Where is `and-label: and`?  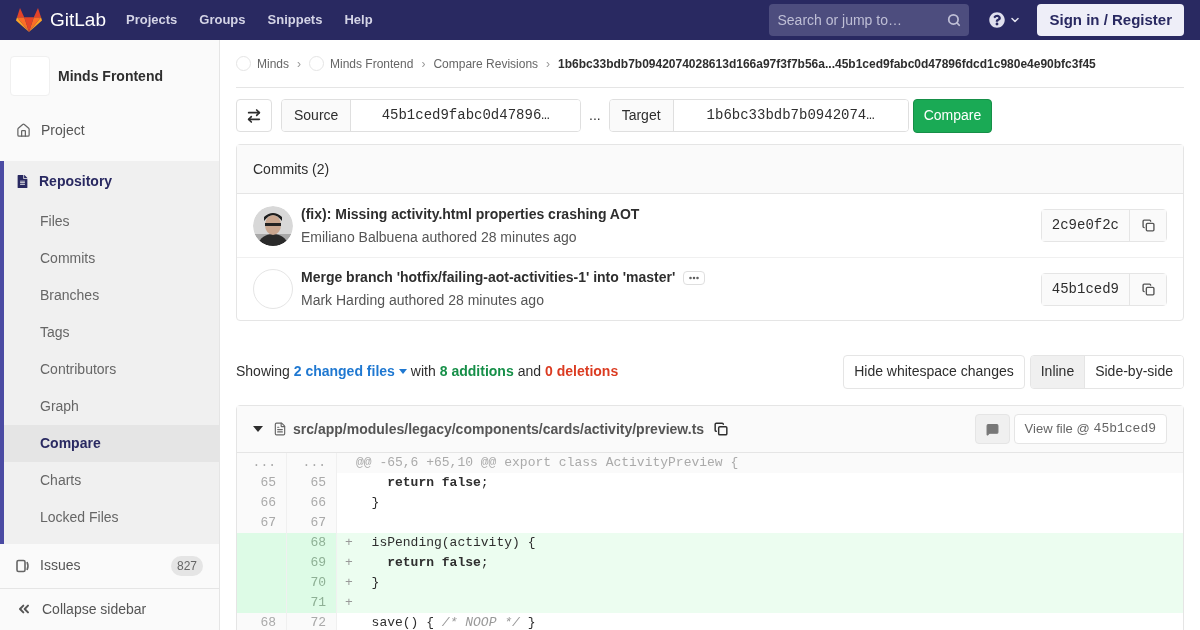
and-label: and is located at coordinates (529, 371).